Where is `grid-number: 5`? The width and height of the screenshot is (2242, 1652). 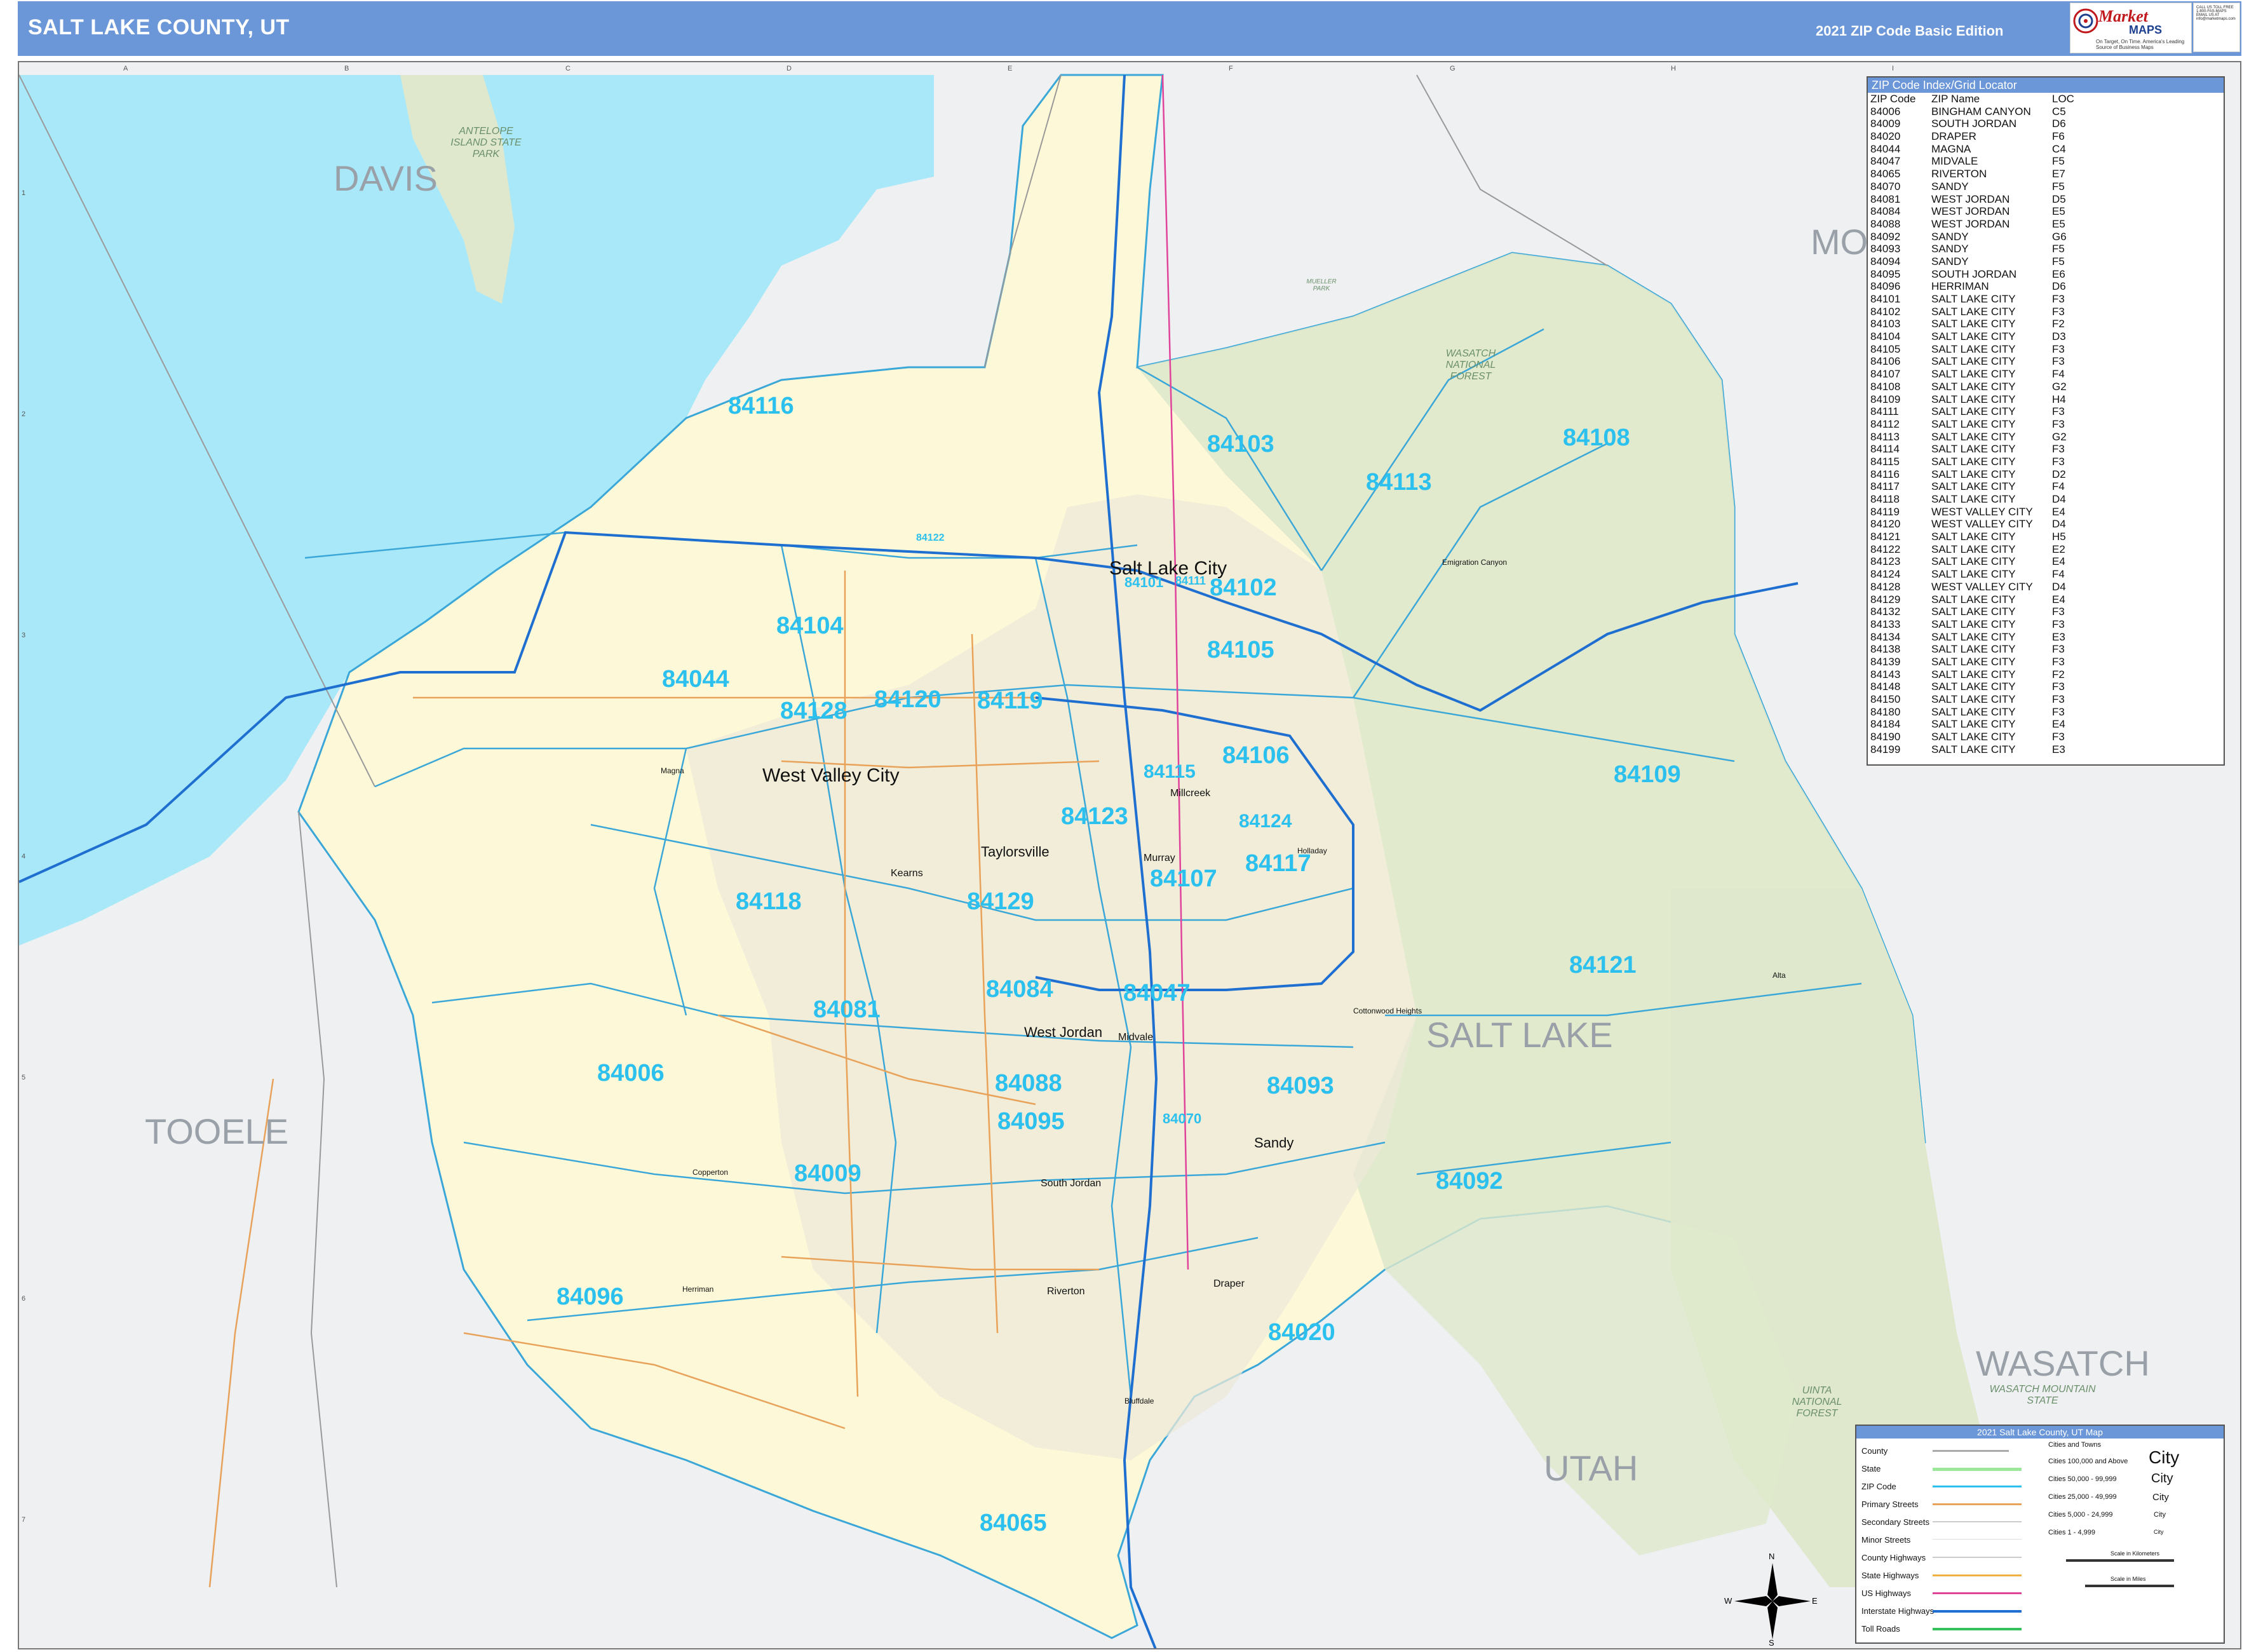 grid-number: 5 is located at coordinates (24, 1078).